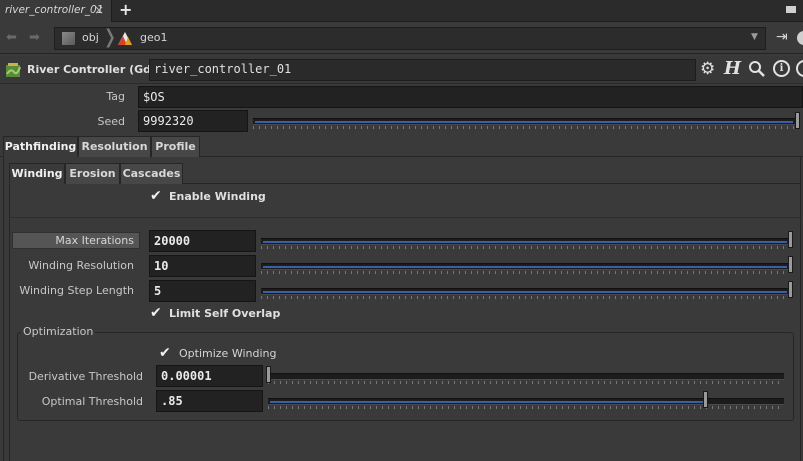 The image size is (803, 461). Describe the element at coordinates (202, 266) in the screenshot. I see `winding-resolution-field: 10` at that location.